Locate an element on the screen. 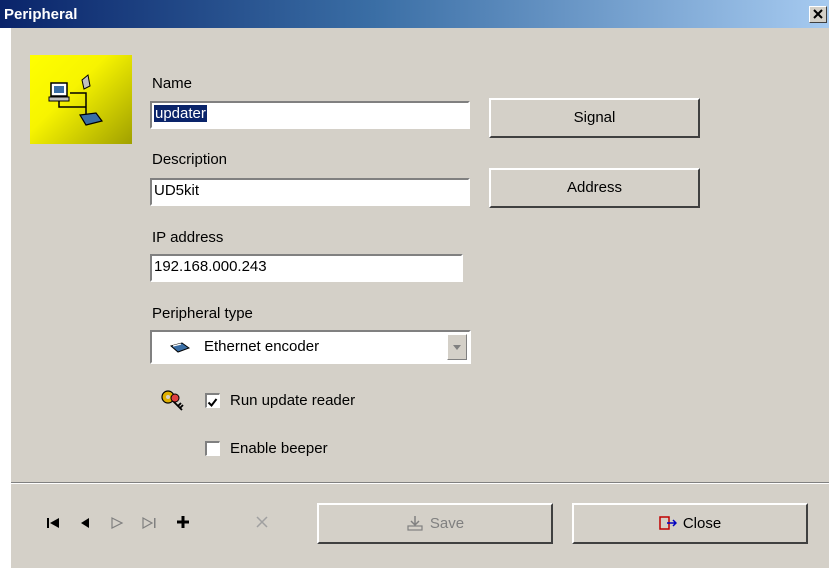 The image size is (829, 568). close-button: Close is located at coordinates (690, 523).